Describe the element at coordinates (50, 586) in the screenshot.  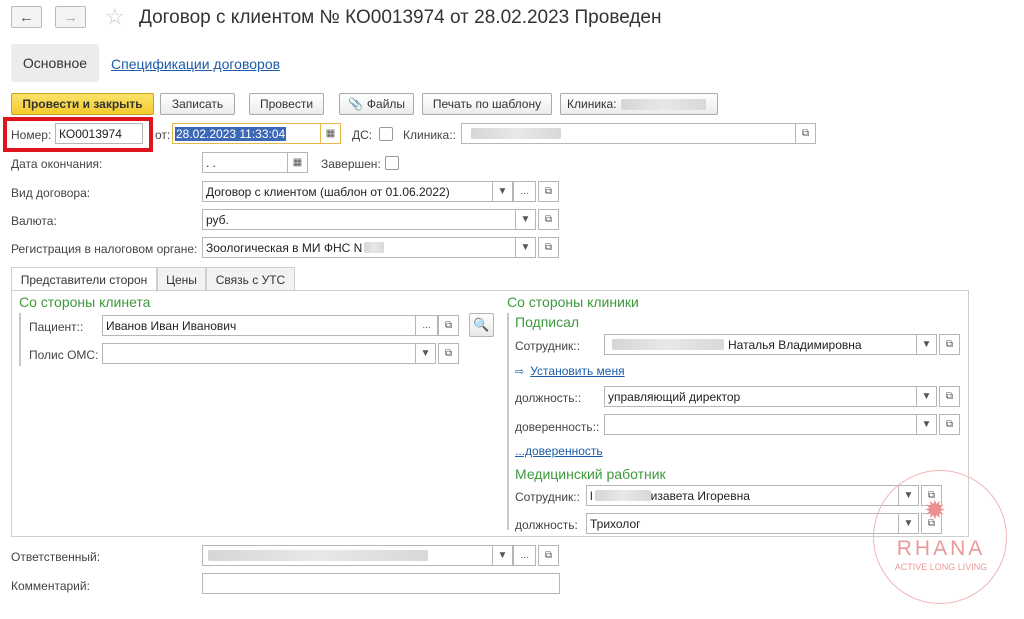
I see `comment-label: Комментарий:` at that location.